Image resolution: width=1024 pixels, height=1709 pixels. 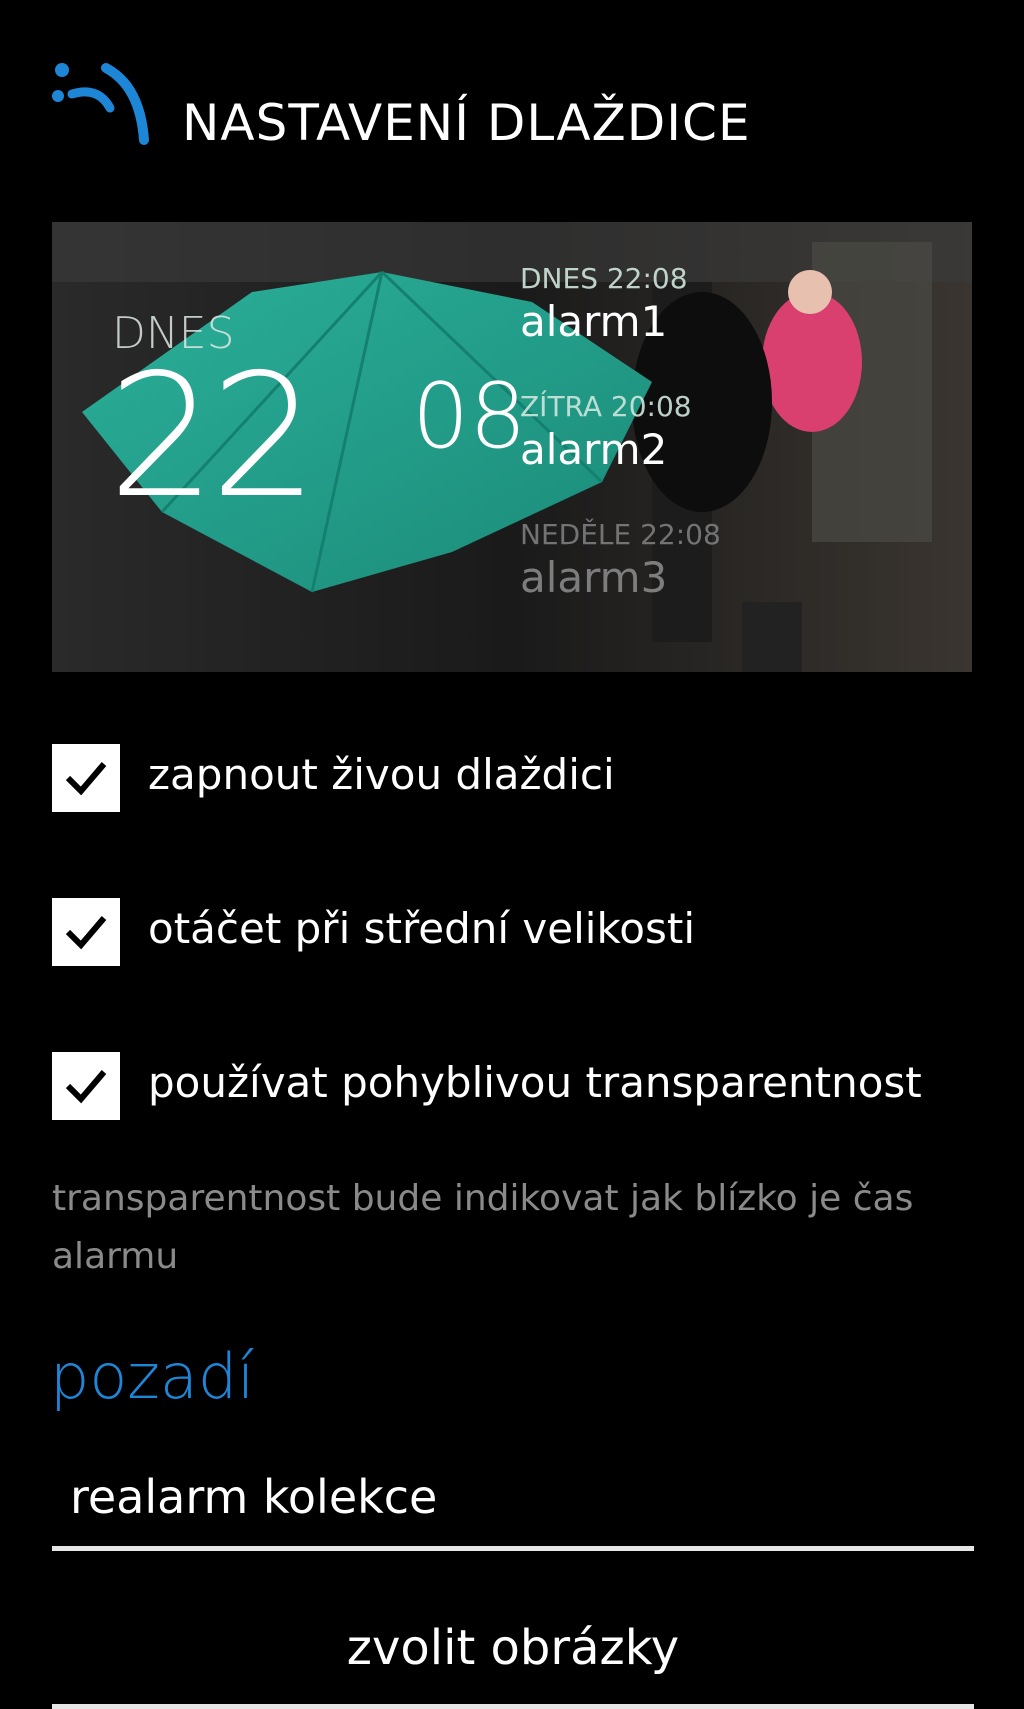 What do you see at coordinates (100, 104) in the screenshot?
I see `alarm-signal-icon` at bounding box center [100, 104].